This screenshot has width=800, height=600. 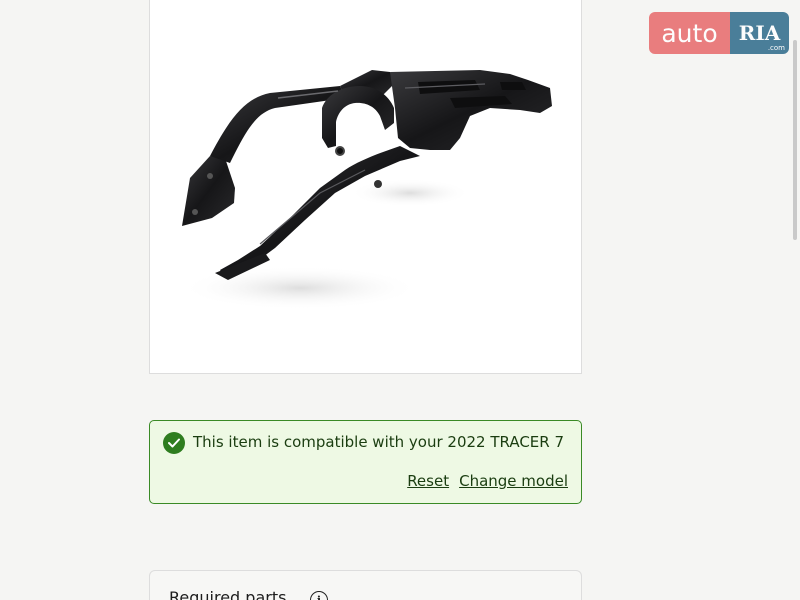 What do you see at coordinates (365, 585) in the screenshot?
I see `required-parts-card: Required parts i` at bounding box center [365, 585].